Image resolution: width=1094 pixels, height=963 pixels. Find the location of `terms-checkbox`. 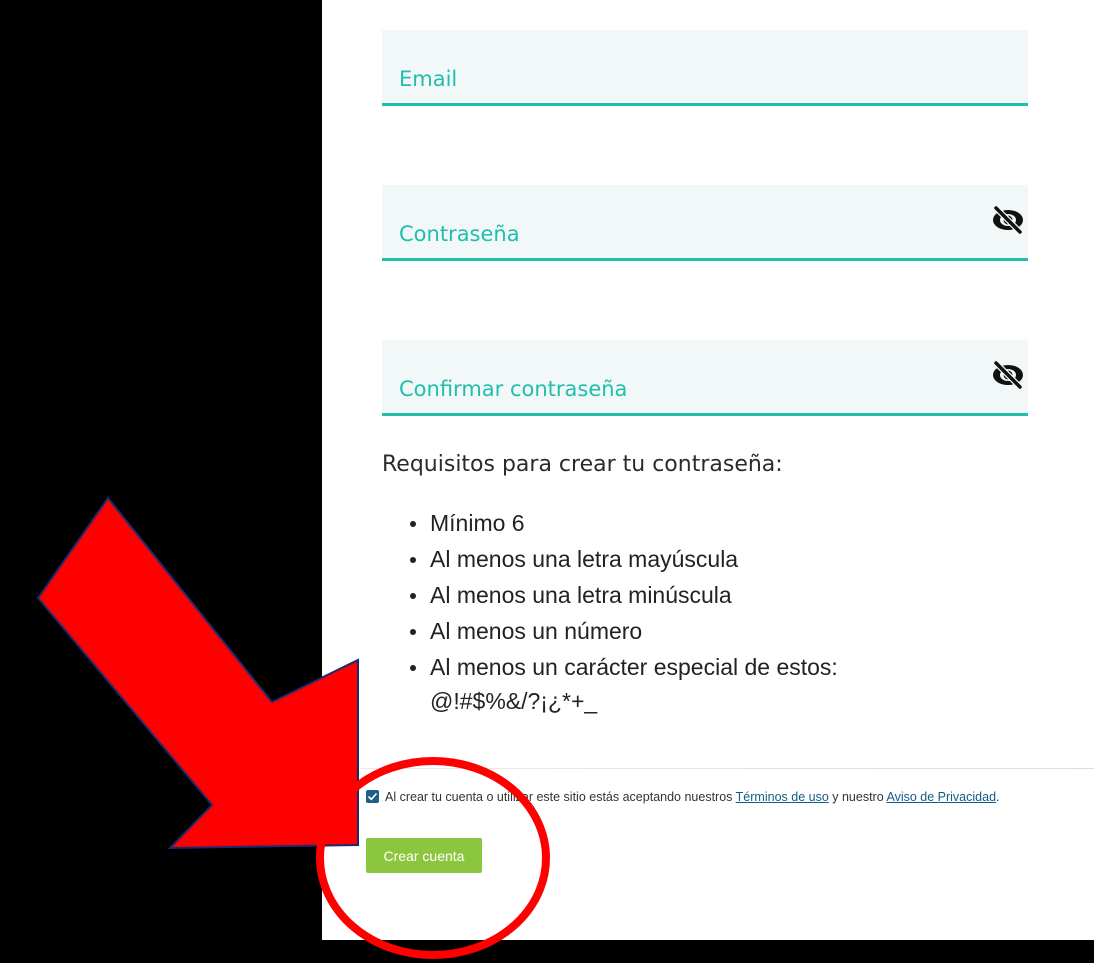

terms-checkbox is located at coordinates (372, 796).